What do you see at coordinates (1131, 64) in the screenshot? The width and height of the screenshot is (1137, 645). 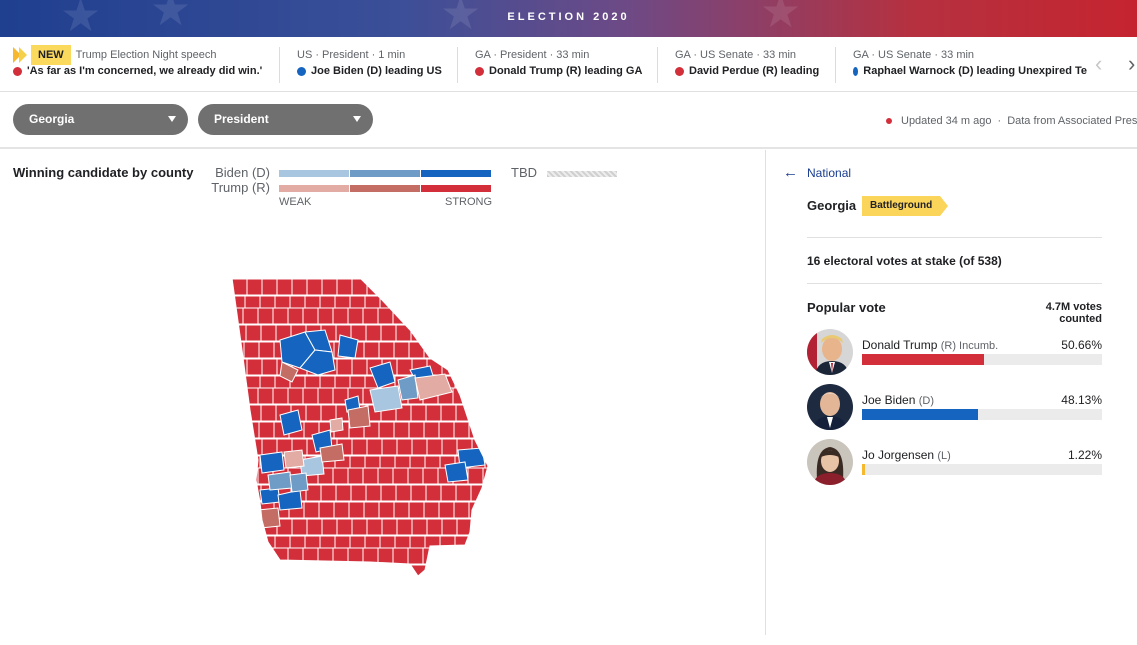 I see `chevron-right-icon: ›` at bounding box center [1131, 64].